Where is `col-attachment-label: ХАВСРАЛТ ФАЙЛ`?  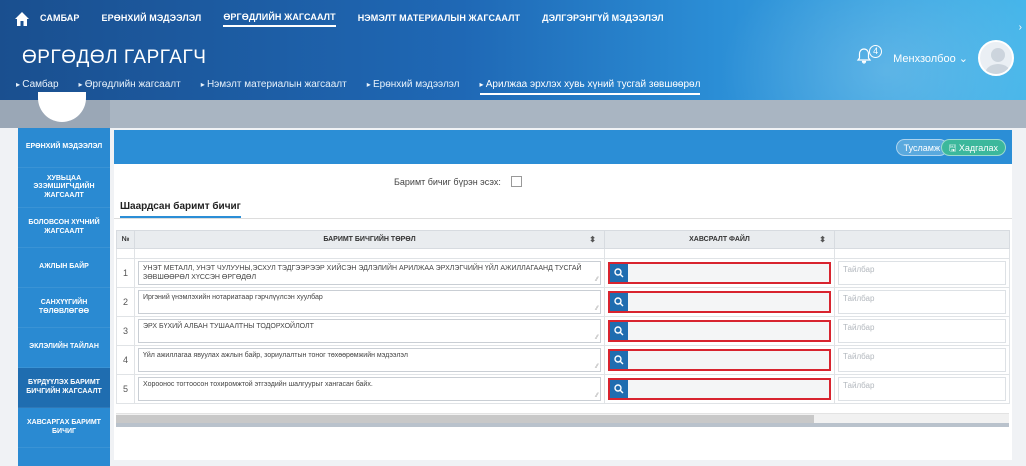 col-attachment-label: ХАВСРАЛТ ФАЙЛ is located at coordinates (719, 239).